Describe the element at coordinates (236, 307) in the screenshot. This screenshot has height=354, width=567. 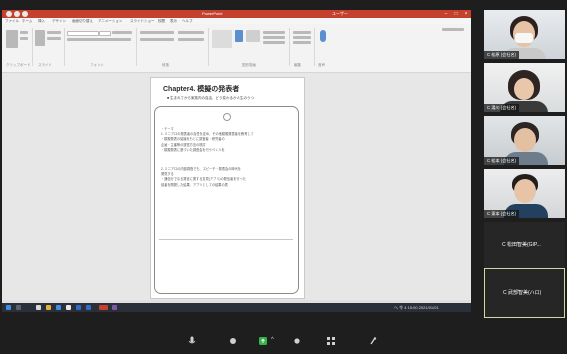
I see `windows-taskbar: へ 令 4 15:00 2021/01/01` at that location.